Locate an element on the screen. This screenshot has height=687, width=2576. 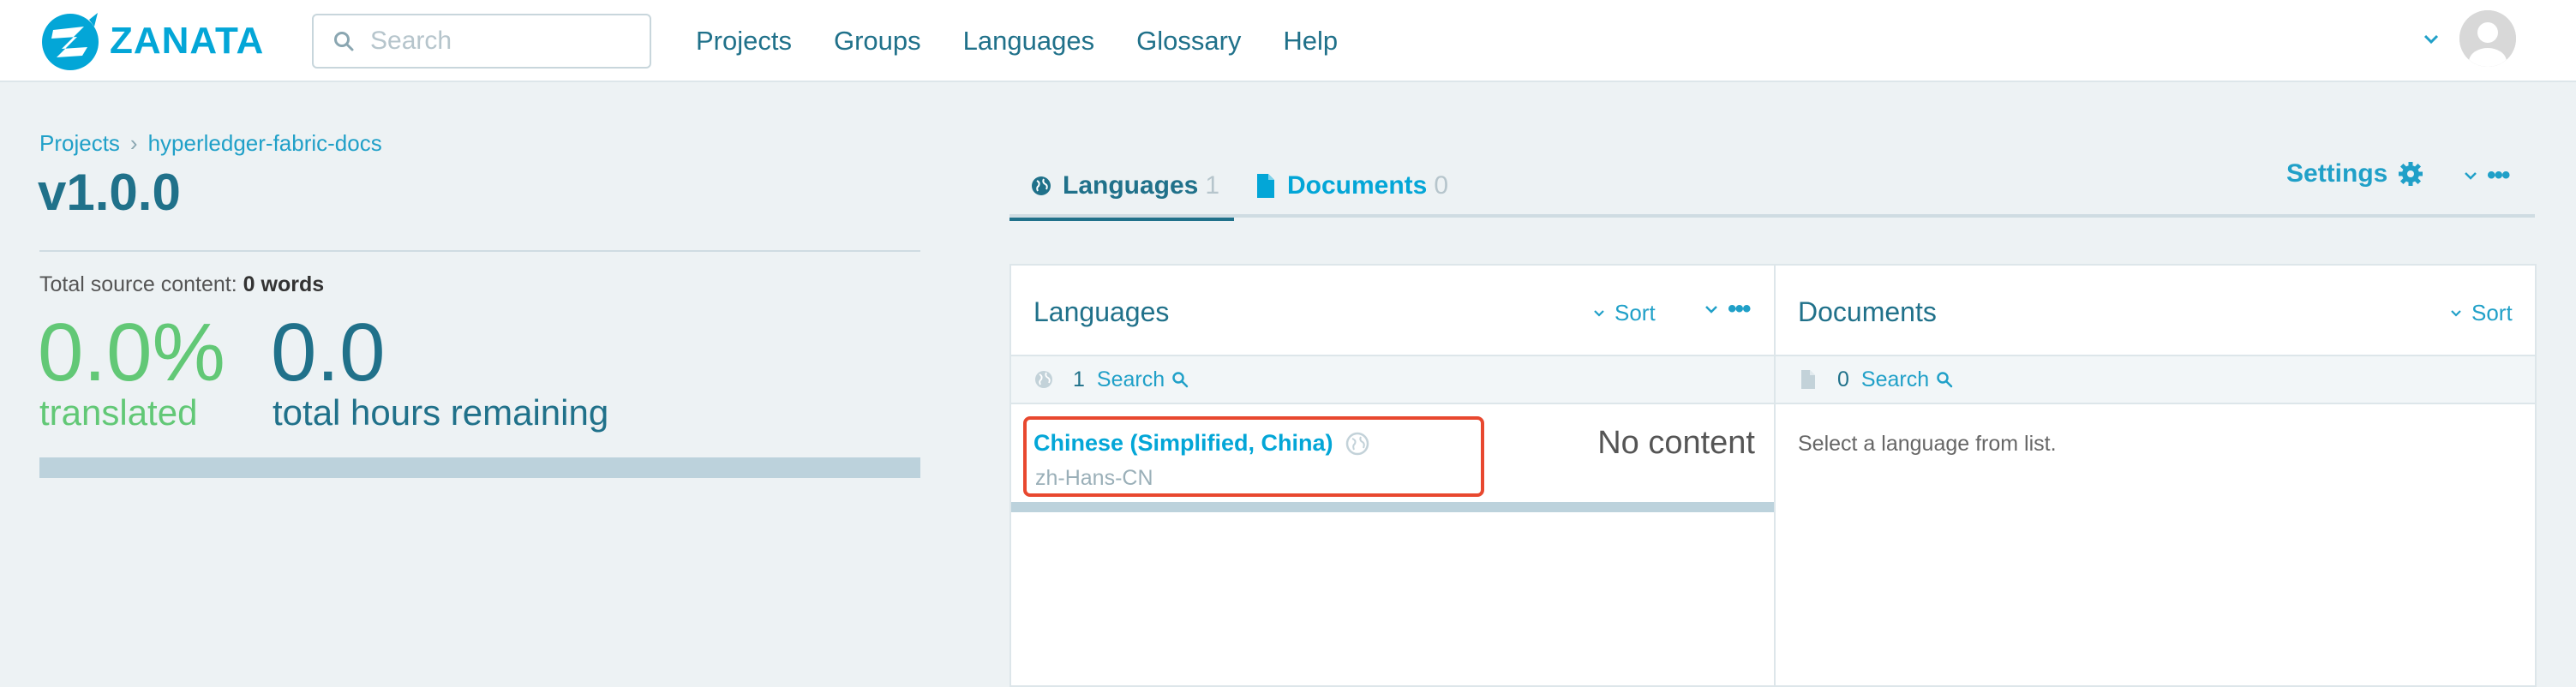
breadcrumb-project: hyperledger-fabric-docs is located at coordinates (265, 143).